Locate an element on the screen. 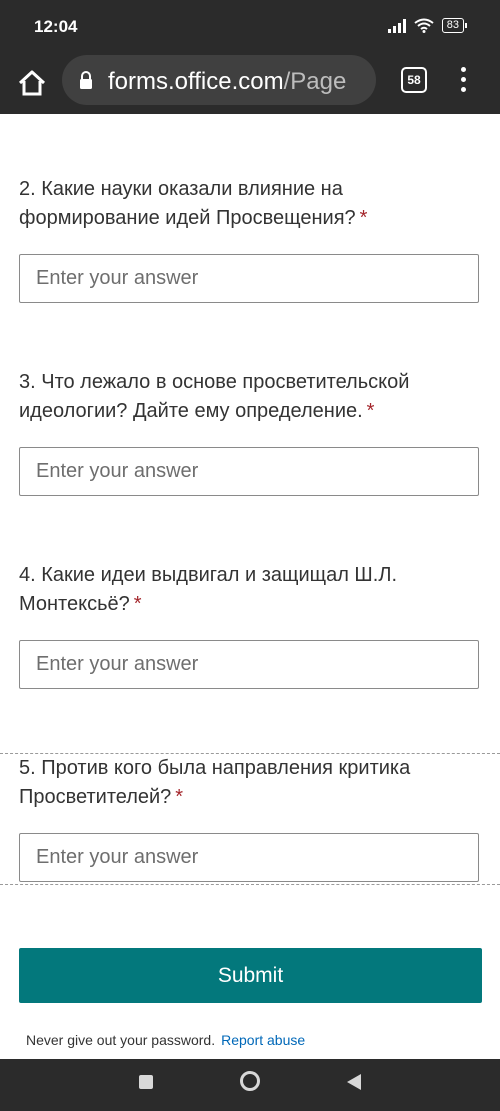 The width and height of the screenshot is (500, 1111). more-options-icon is located at coordinates (463, 82).